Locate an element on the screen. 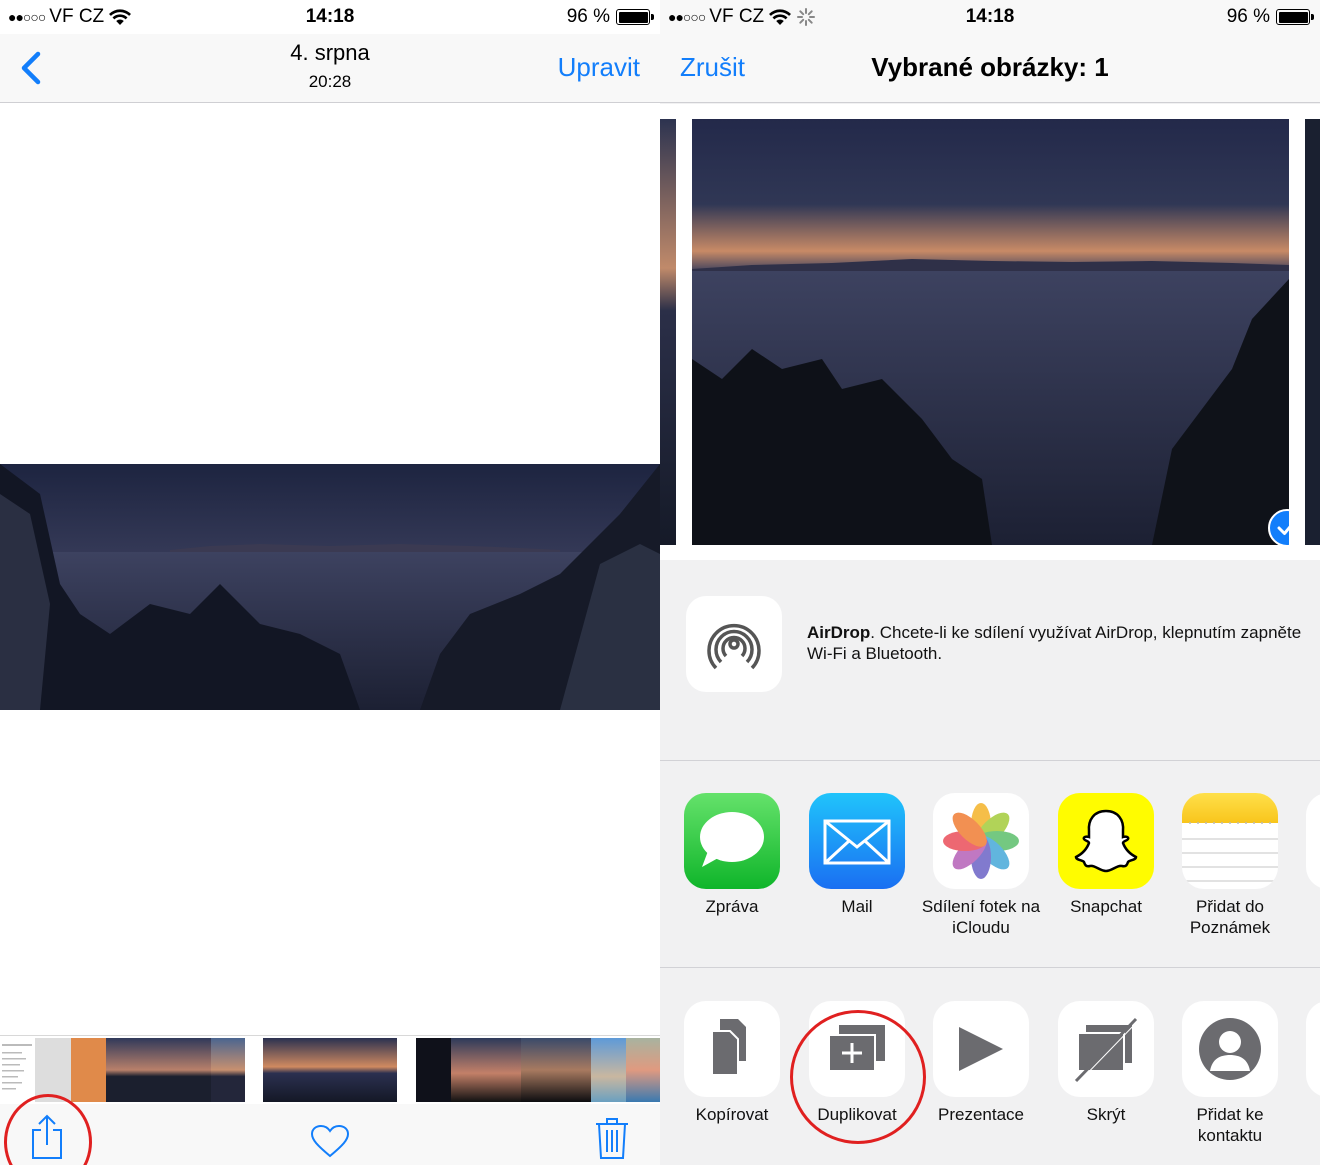 This screenshot has height=1165, width=1320. share-app-icloud-photos: Sdílení fotek na iCloudu is located at coordinates (981, 865).